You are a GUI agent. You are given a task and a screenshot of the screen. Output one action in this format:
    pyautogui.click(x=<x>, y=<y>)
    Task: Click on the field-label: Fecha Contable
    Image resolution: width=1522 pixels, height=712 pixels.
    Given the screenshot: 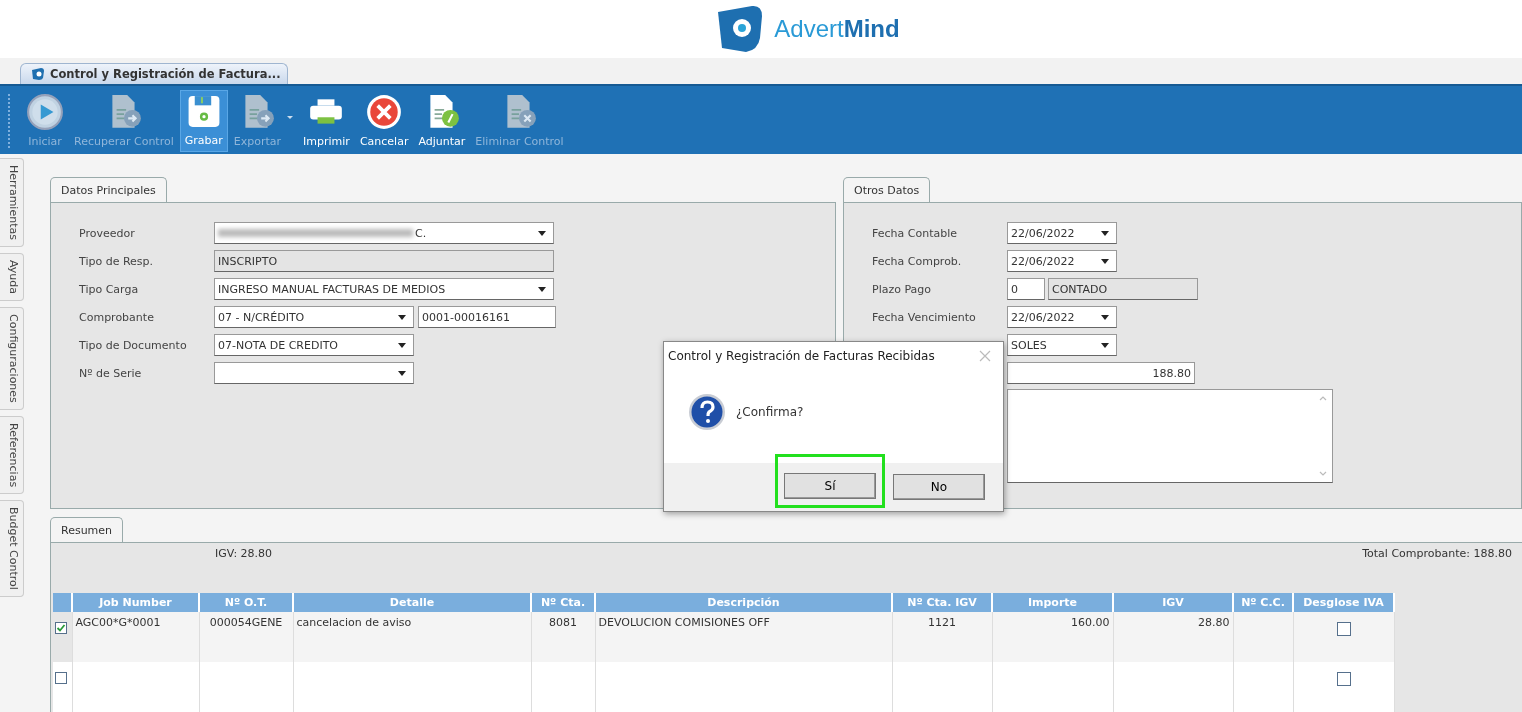 What is the action you would take?
    pyautogui.click(x=915, y=233)
    